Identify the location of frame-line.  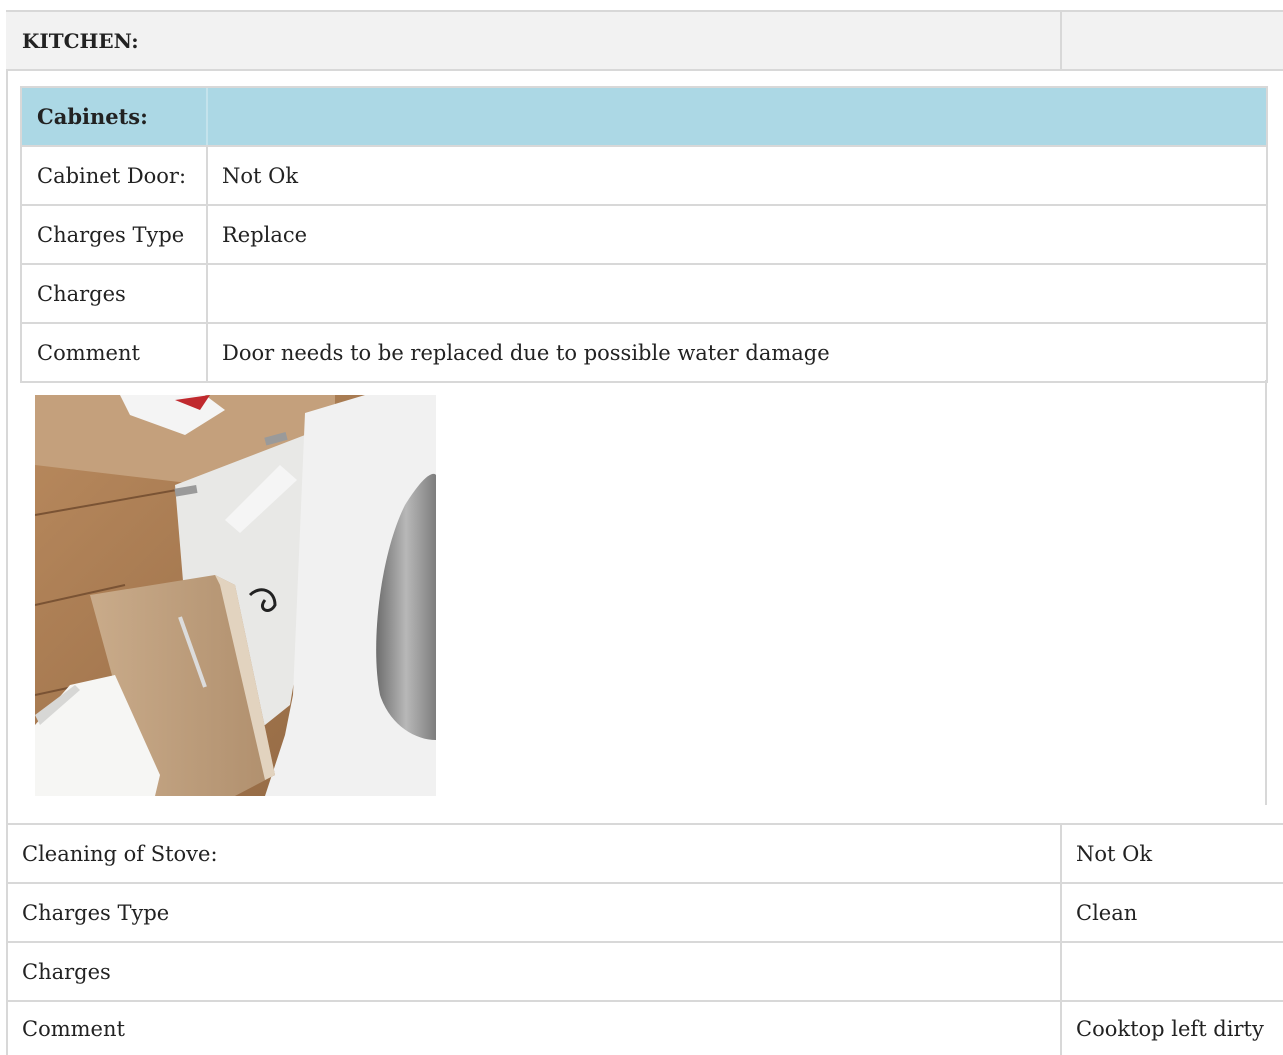
(1266, 592).